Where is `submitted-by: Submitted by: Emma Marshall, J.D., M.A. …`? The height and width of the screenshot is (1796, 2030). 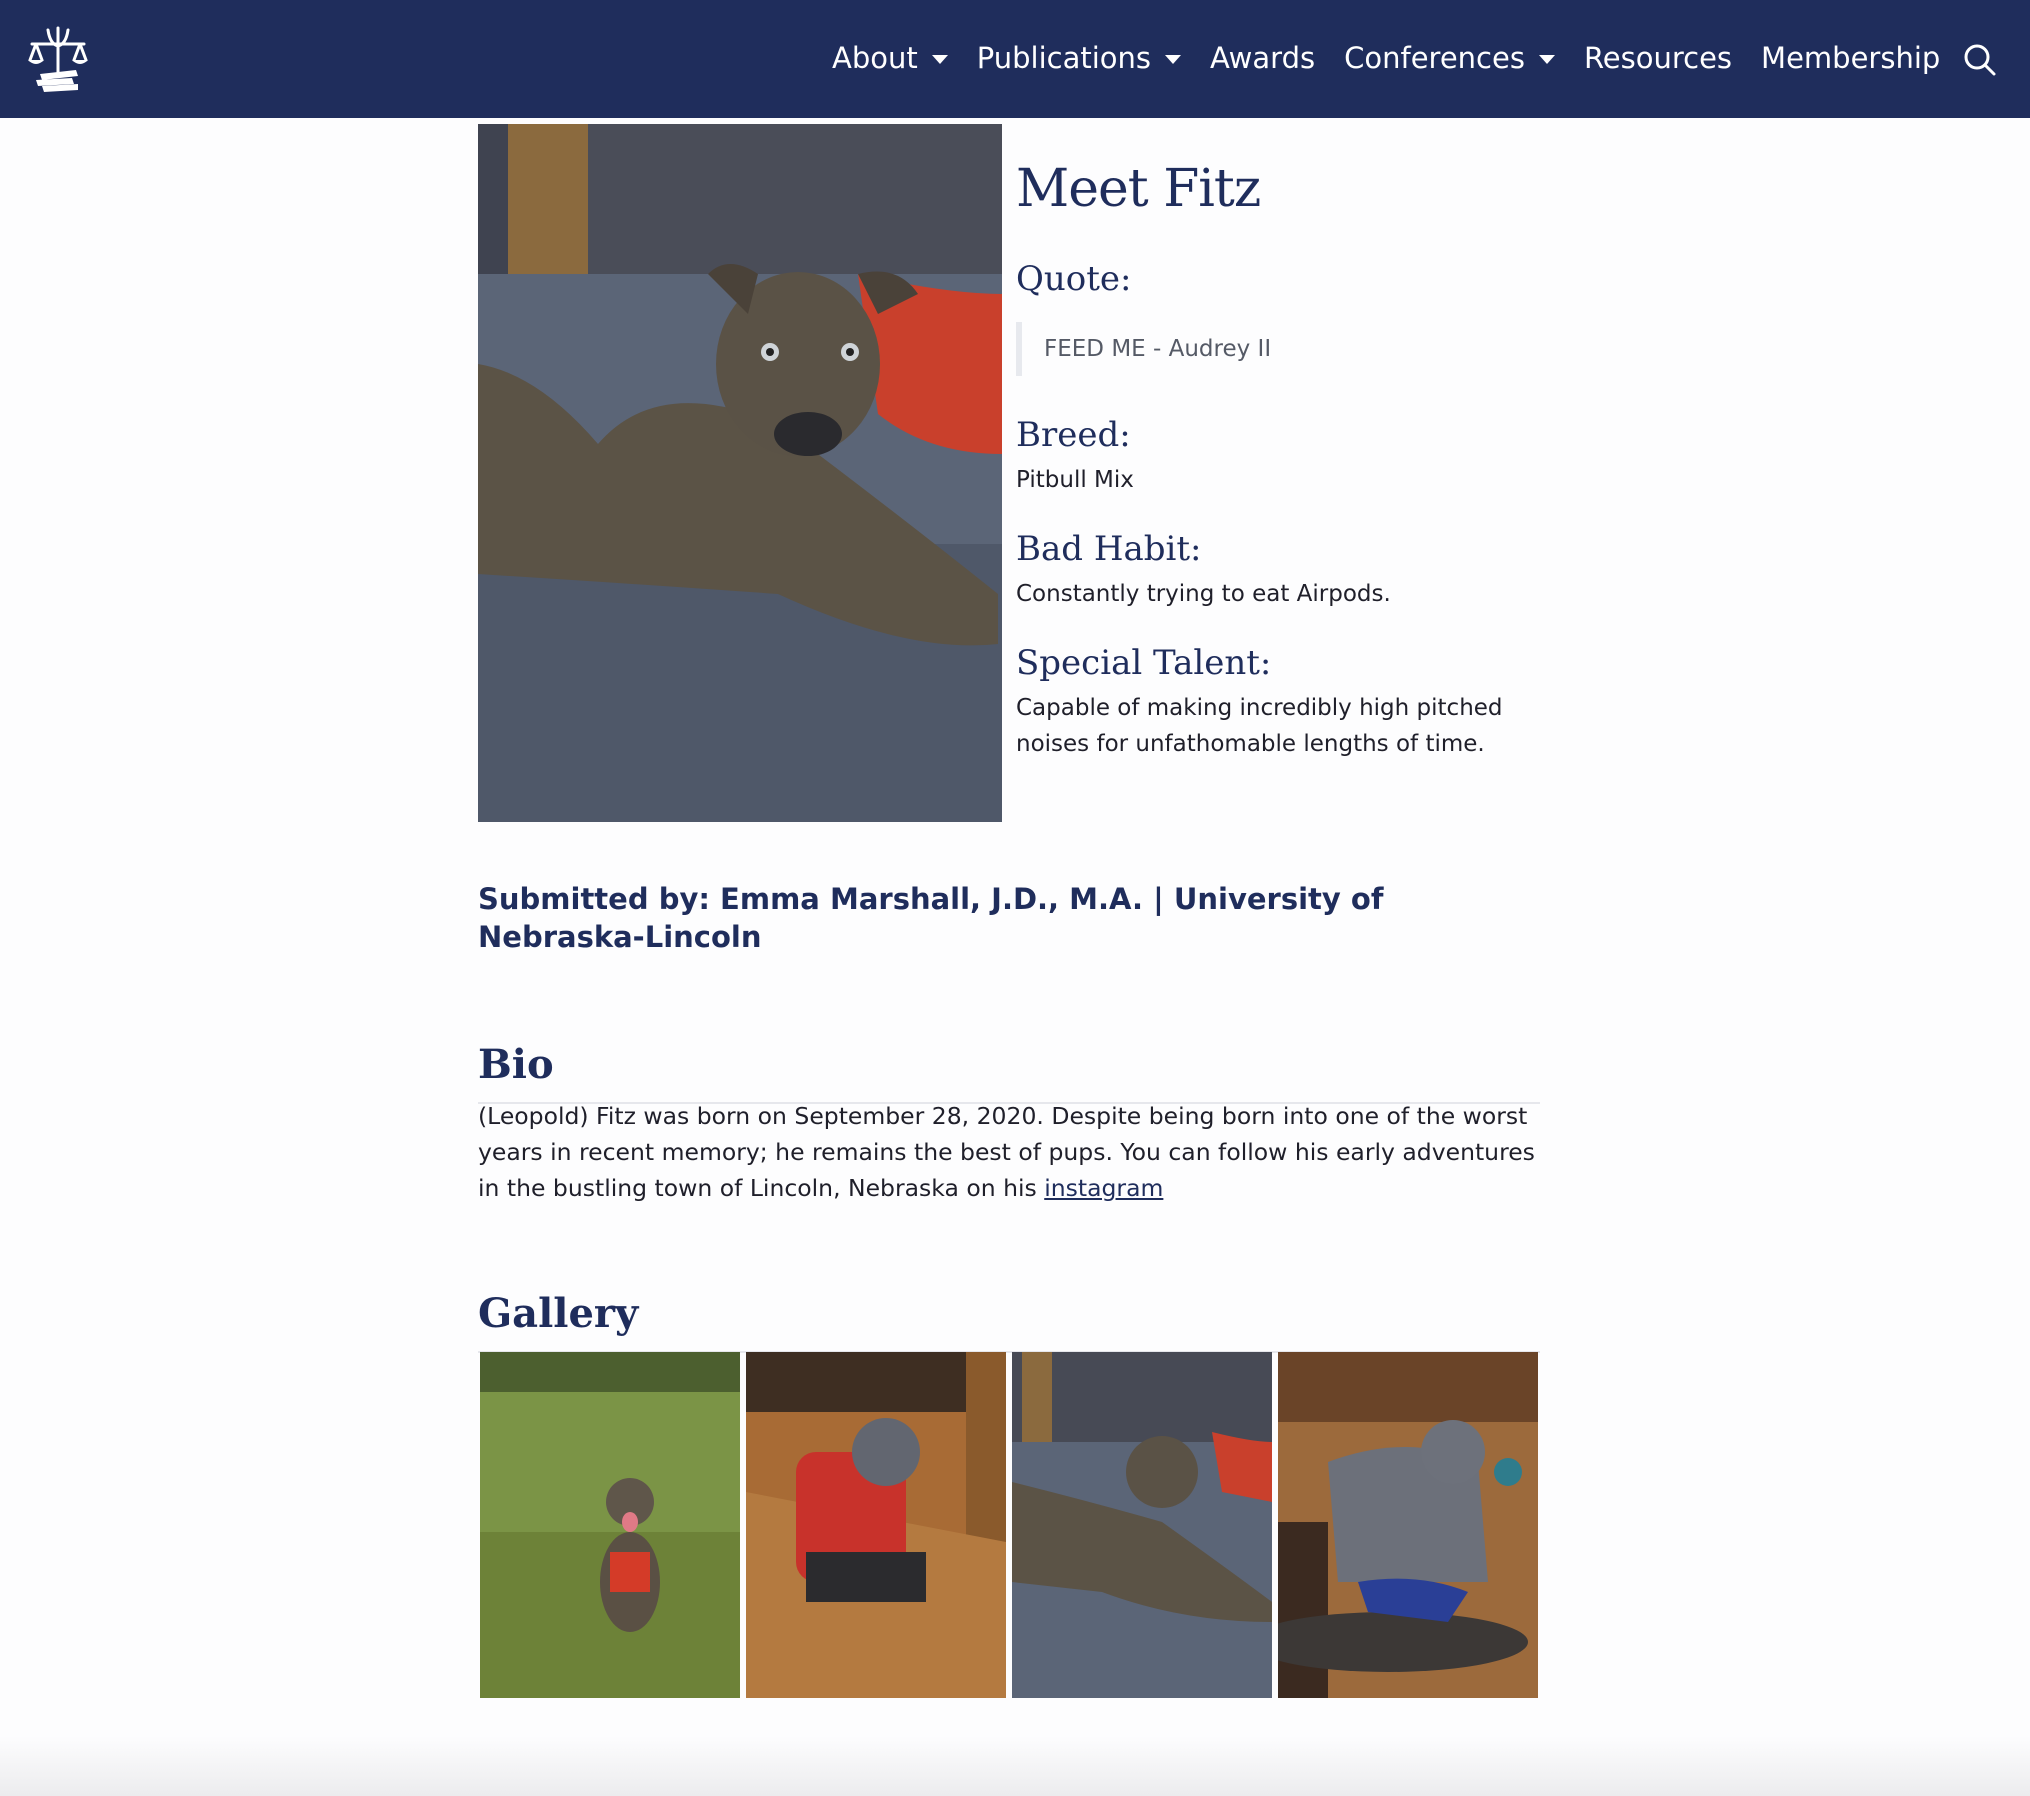
submitted-by: Submitted by: Emma Marshall, J.D., M.A. … is located at coordinates (931, 918).